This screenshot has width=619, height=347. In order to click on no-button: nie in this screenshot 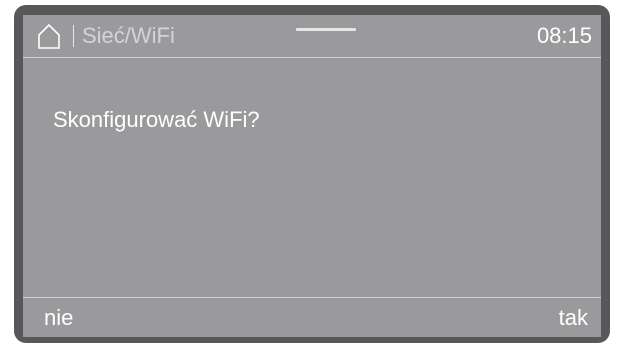, I will do `click(133, 317)`.